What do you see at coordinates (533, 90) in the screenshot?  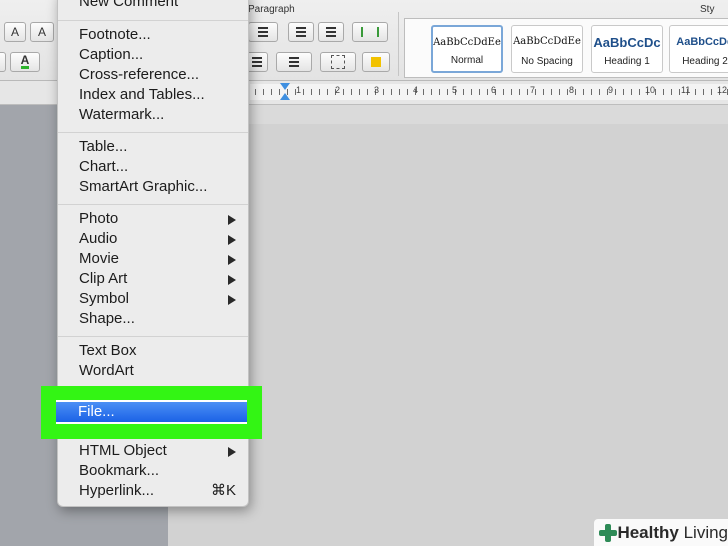 I see `ruler-number: 7` at bounding box center [533, 90].